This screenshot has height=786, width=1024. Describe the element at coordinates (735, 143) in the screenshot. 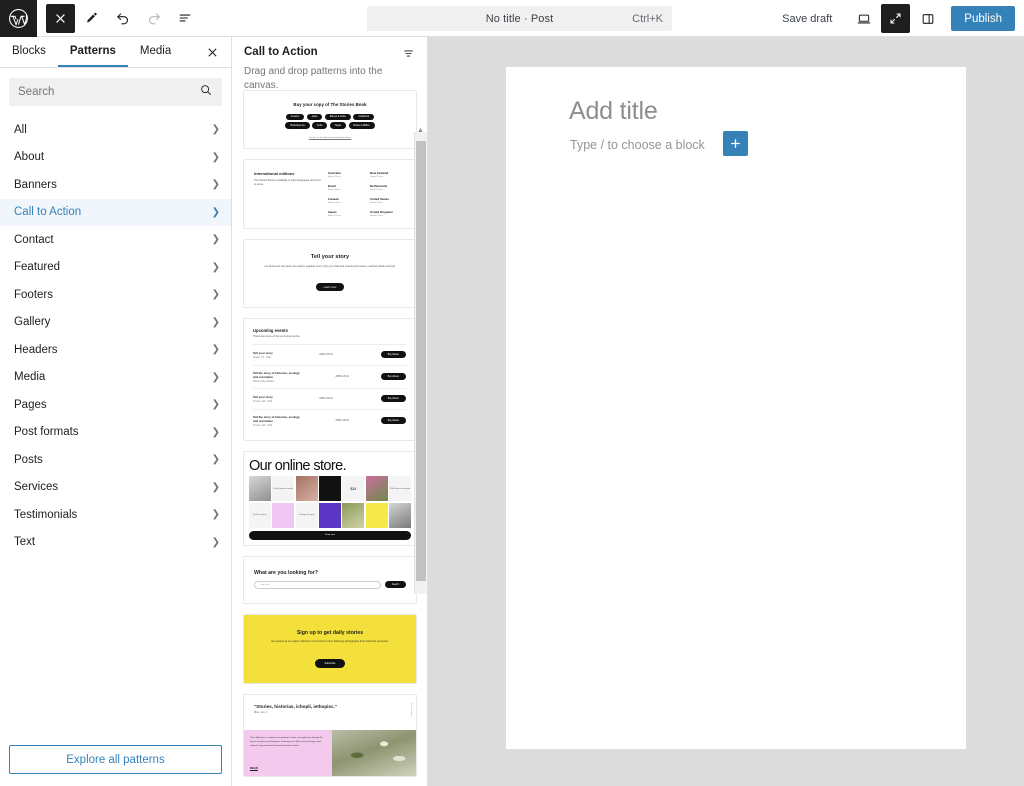

I see `add-block-button` at that location.